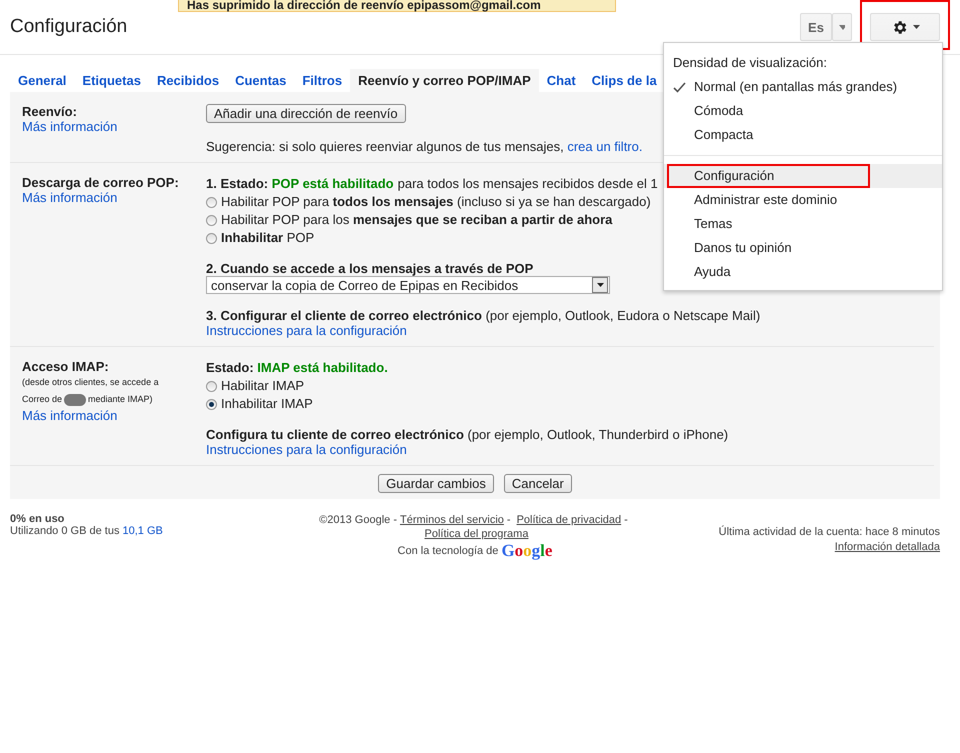 This screenshot has height=753, width=960. Describe the element at coordinates (803, 111) in the screenshot. I see `density-option: Cómoda` at that location.